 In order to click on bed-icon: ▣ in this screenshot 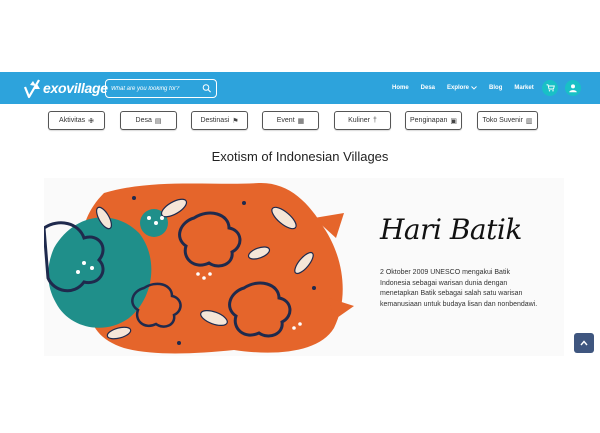, I will do `click(453, 121)`.